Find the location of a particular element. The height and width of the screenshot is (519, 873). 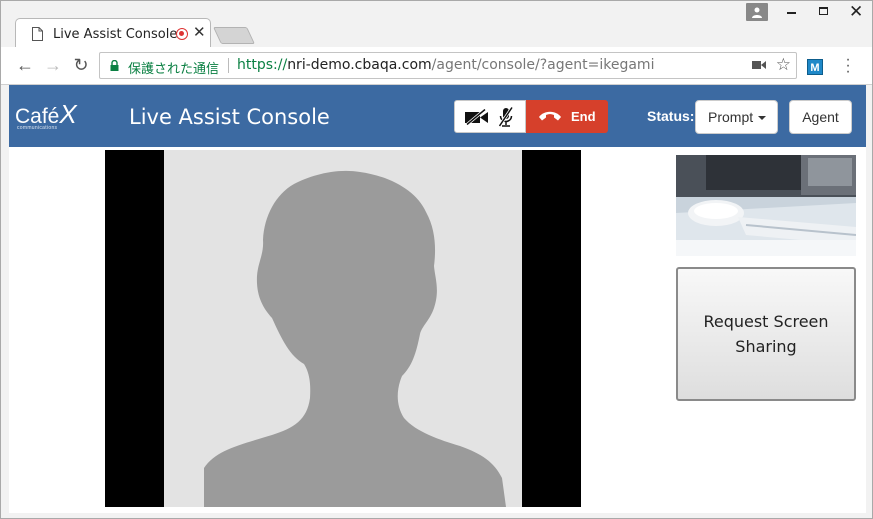

self-view-video is located at coordinates (766, 205).